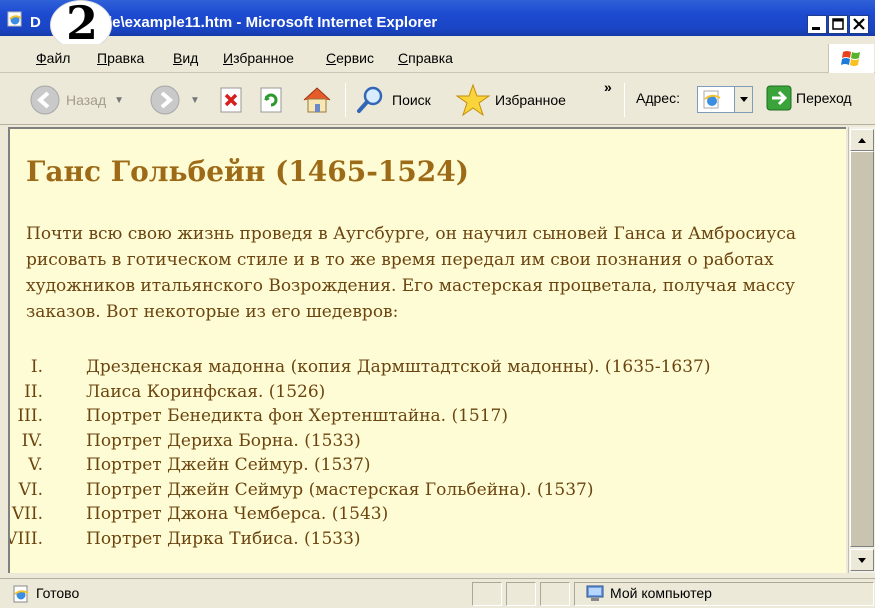 Image resolution: width=875 pixels, height=608 pixels. I want to click on chevron-down-icon, so click(743, 99).